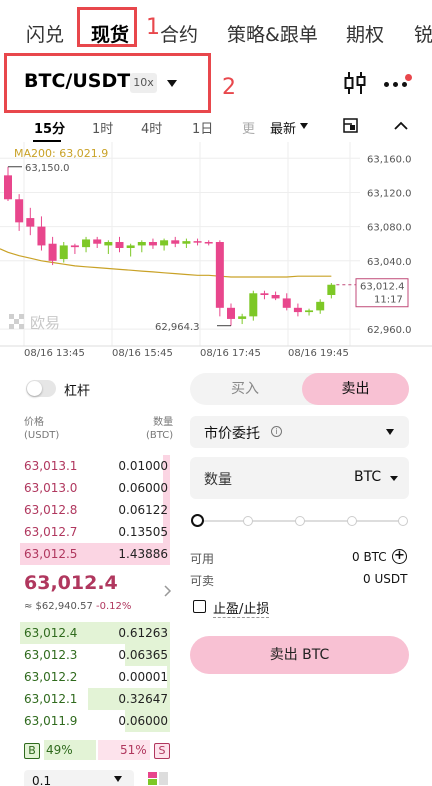 This screenshot has width=432, height=786. Describe the element at coordinates (389, 245) in the screenshot. I see `chart-y-axis: 63,160.0 63,120.0 63,080.0 63,040.0 62,960.0` at that location.